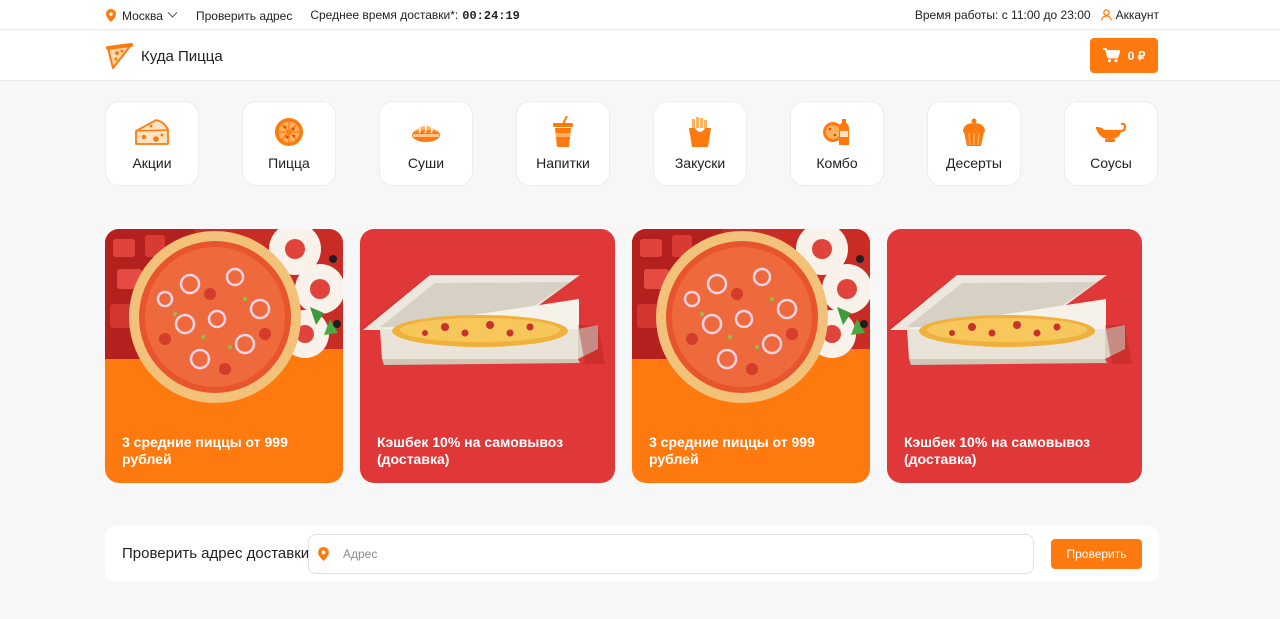  Describe the element at coordinates (426, 133) in the screenshot. I see `sushi-icon` at that location.